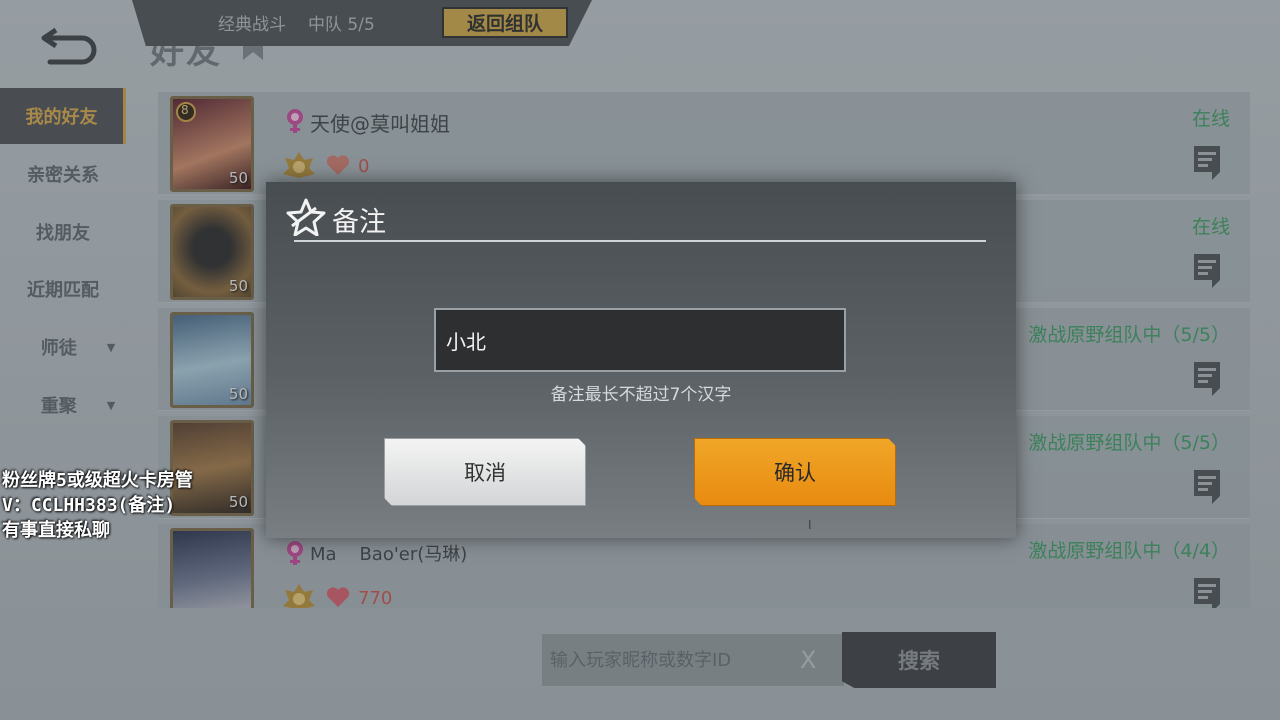  Describe the element at coordinates (485, 472) in the screenshot. I see `cancel-button: 取消` at that location.